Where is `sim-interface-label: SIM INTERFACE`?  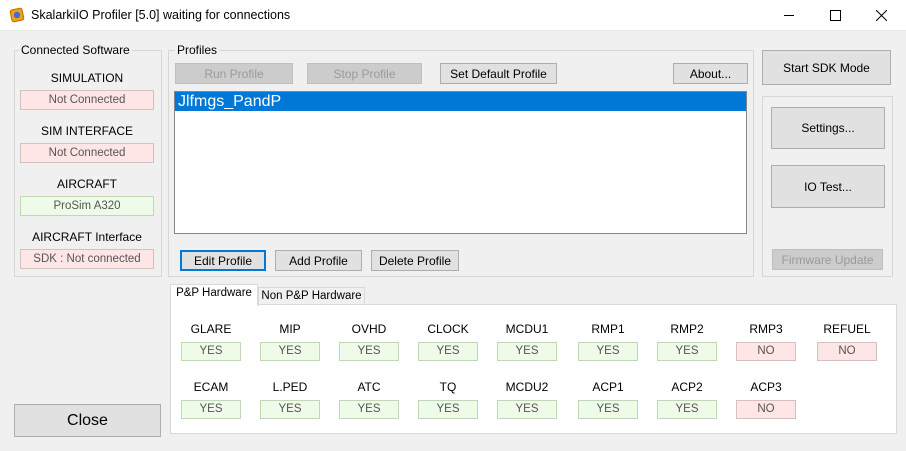 sim-interface-label: SIM INTERFACE is located at coordinates (86, 131).